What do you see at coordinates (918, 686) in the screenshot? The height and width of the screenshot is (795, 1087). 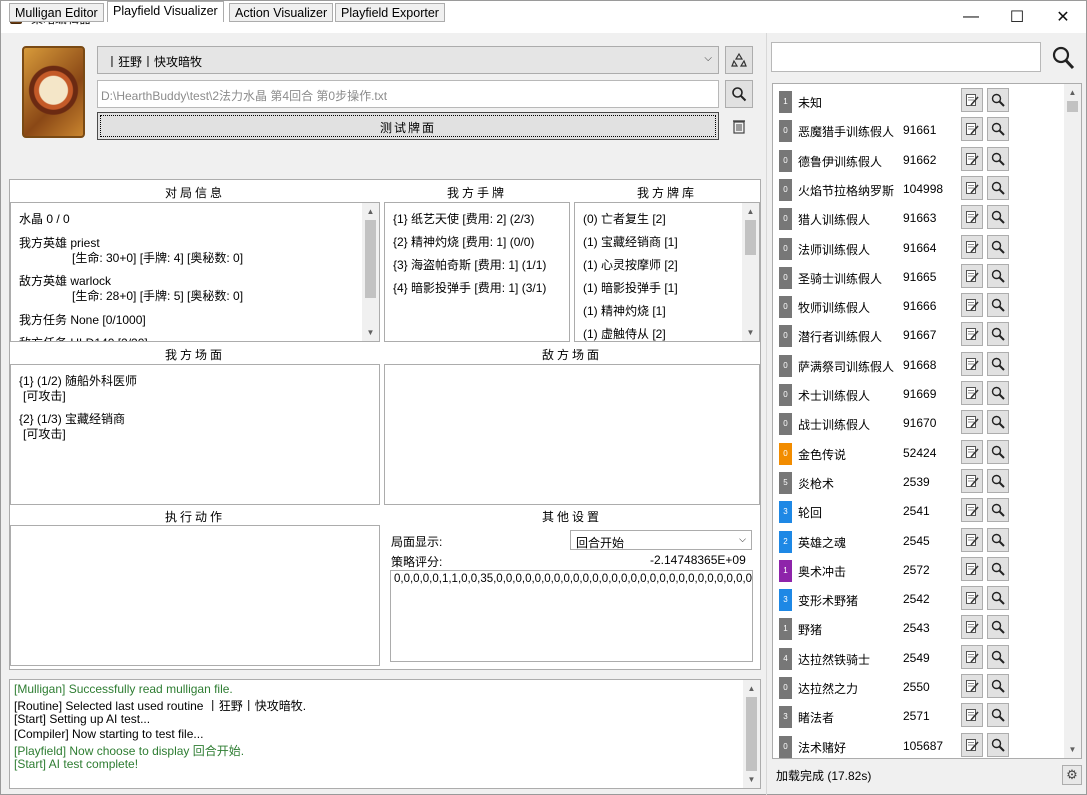 I see `profile-row: 0 达拉然之力 2550` at bounding box center [918, 686].